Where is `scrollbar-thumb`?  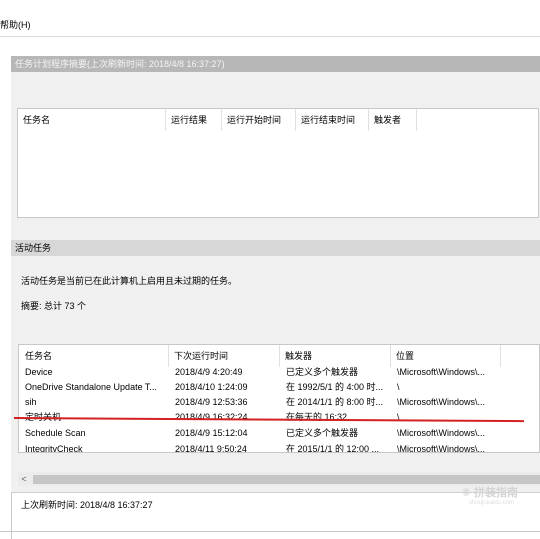
scrollbar-thumb is located at coordinates (286, 479).